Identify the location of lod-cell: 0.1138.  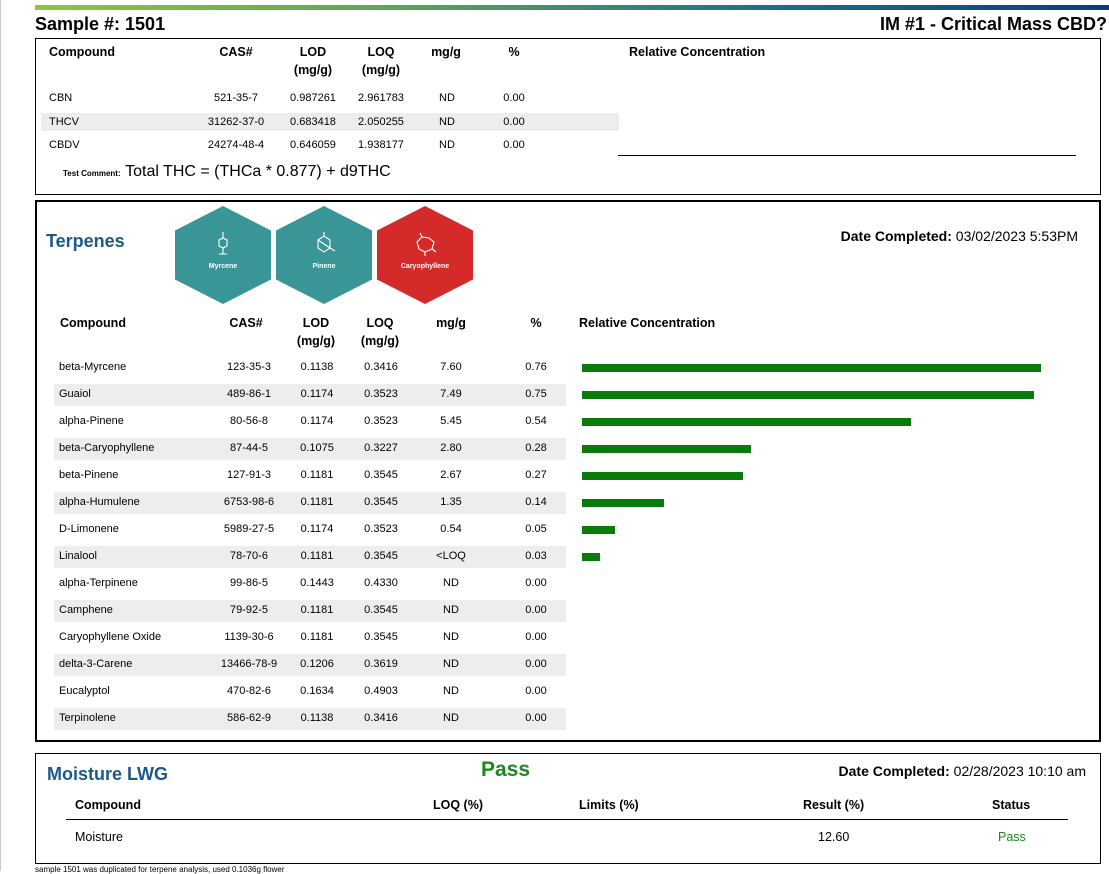
(317, 367).